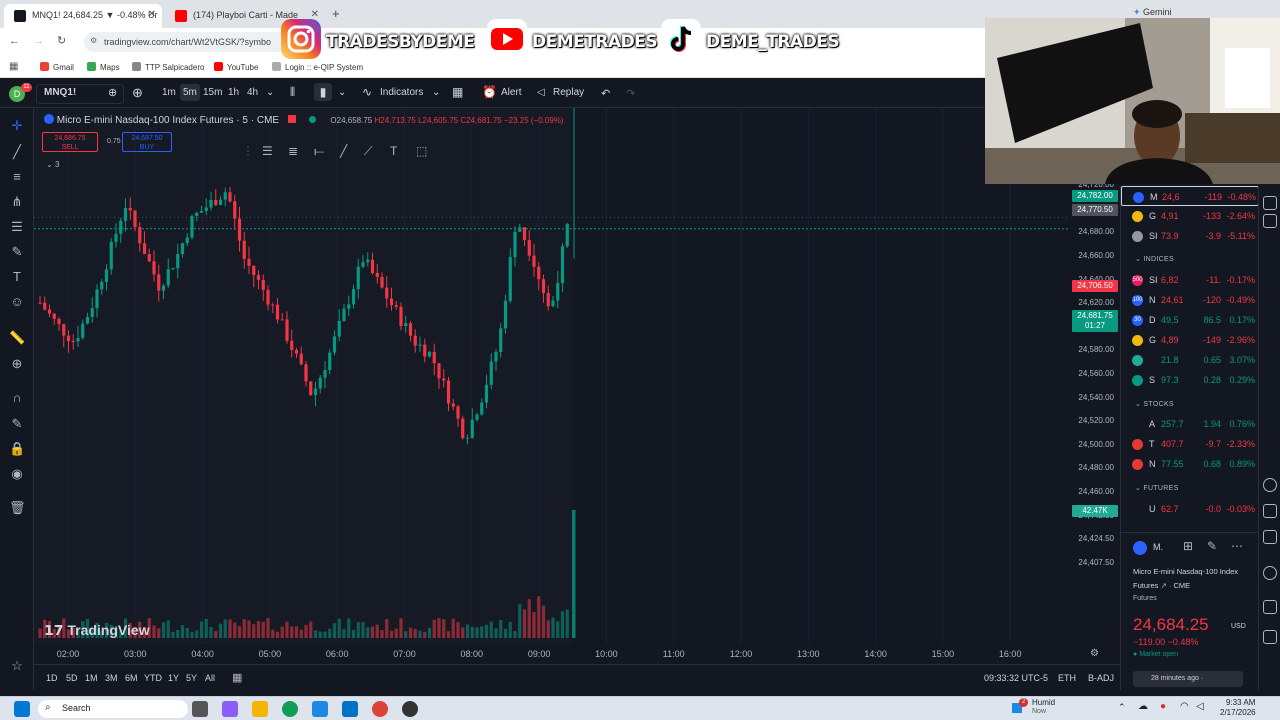  I want to click on text-tool-icon: T, so click(393, 151).